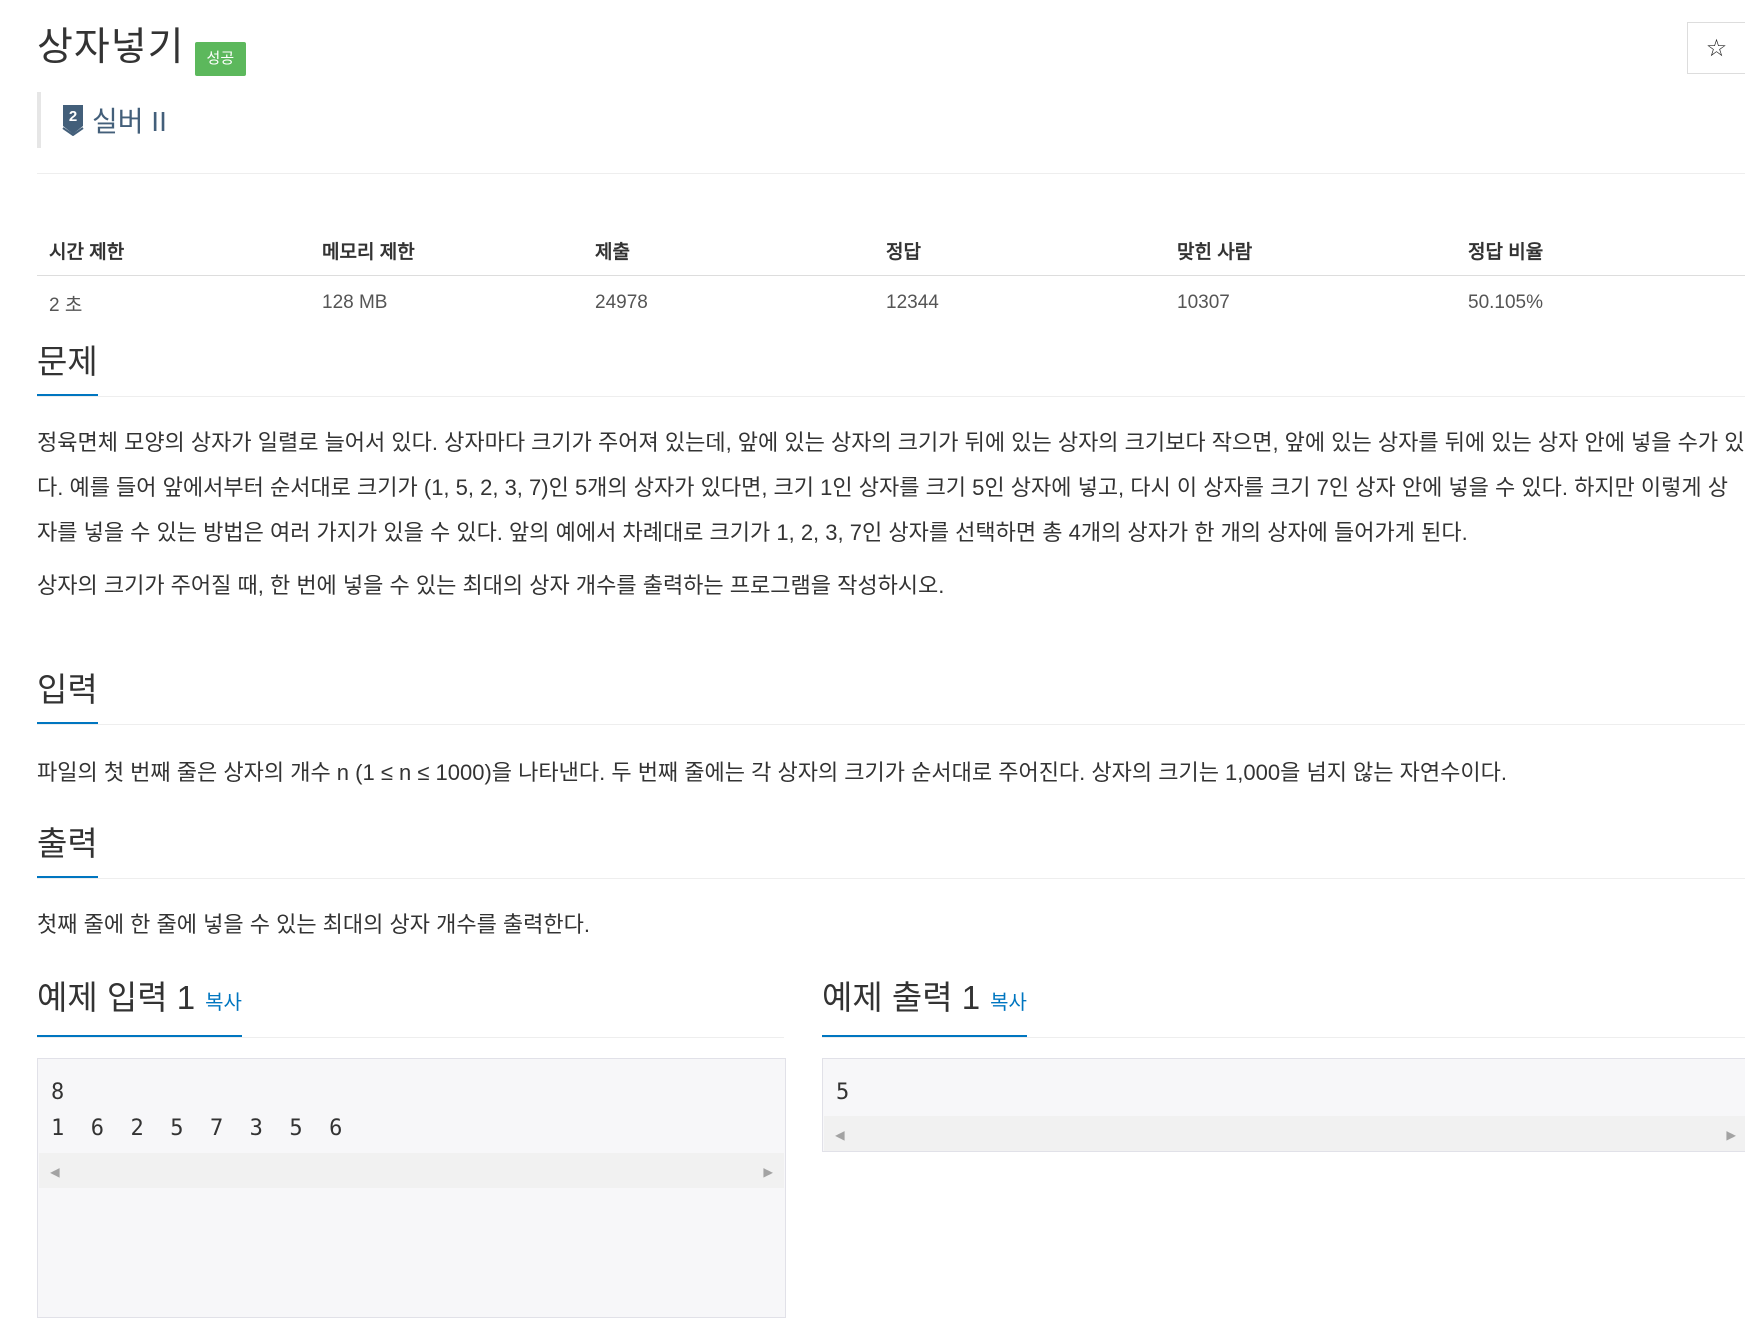 This screenshot has height=1318, width=1745. Describe the element at coordinates (1283, 1105) in the screenshot. I see `sample-output-box: 5 ◀ ▶` at that location.